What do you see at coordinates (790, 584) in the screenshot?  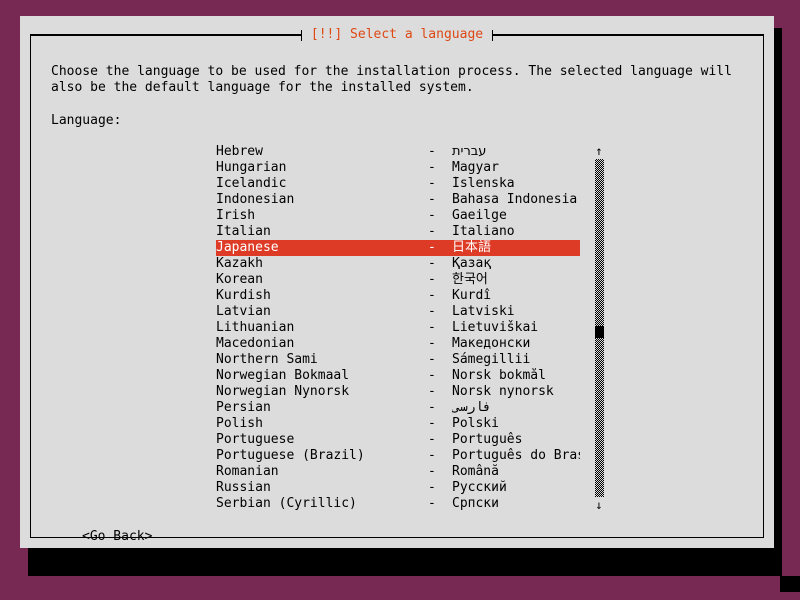 I see `status-bar-tail` at bounding box center [790, 584].